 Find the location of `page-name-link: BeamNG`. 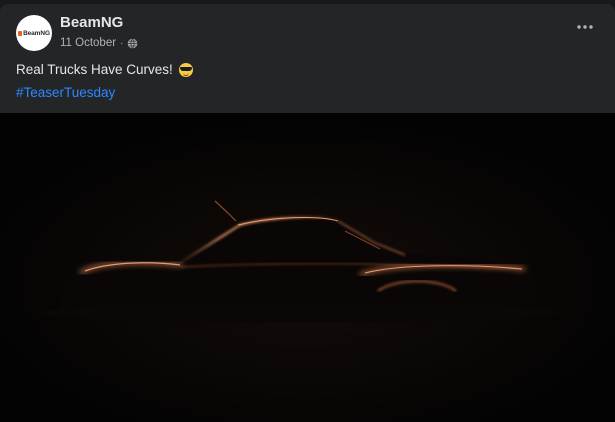

page-name-link: BeamNG is located at coordinates (91, 22).